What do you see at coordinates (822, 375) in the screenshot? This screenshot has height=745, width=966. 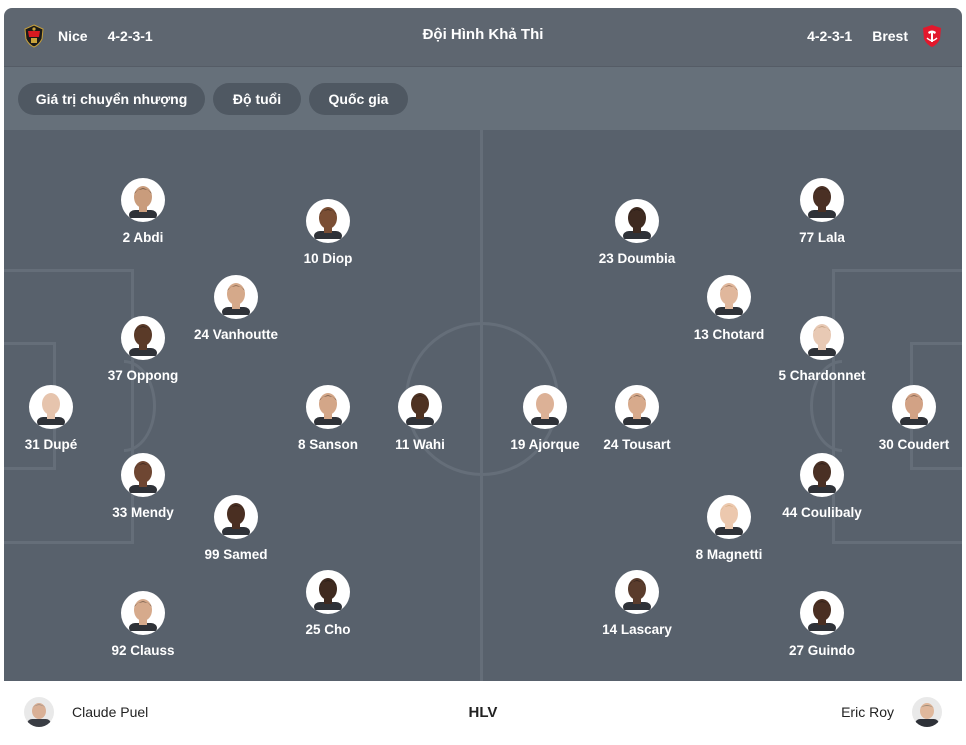 I see `player-name: 5 Chardonnet` at bounding box center [822, 375].